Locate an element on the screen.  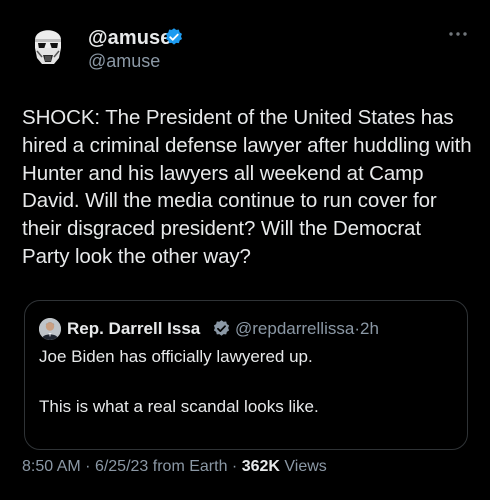
quoted-meta: @repdarrellissa·2h is located at coordinates (307, 329).